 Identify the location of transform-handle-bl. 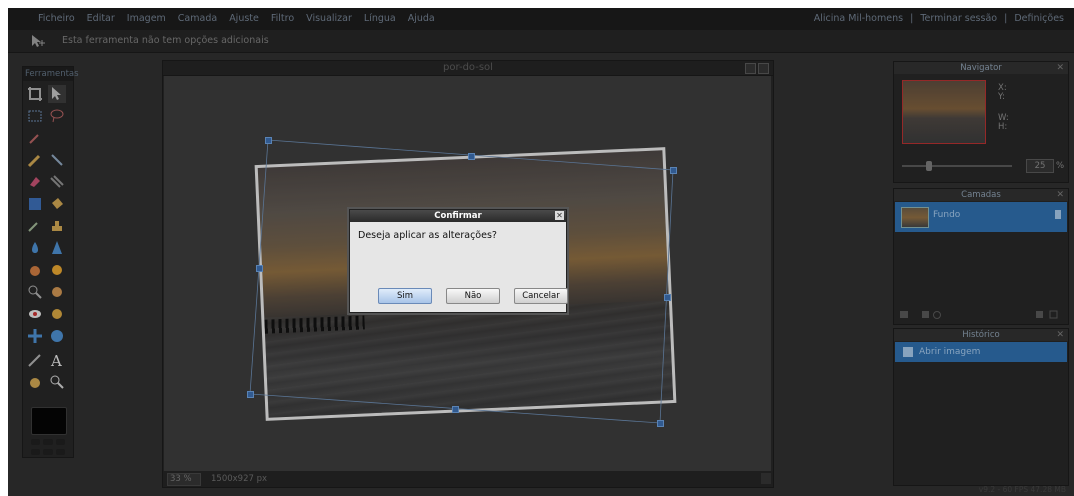
(250, 394).